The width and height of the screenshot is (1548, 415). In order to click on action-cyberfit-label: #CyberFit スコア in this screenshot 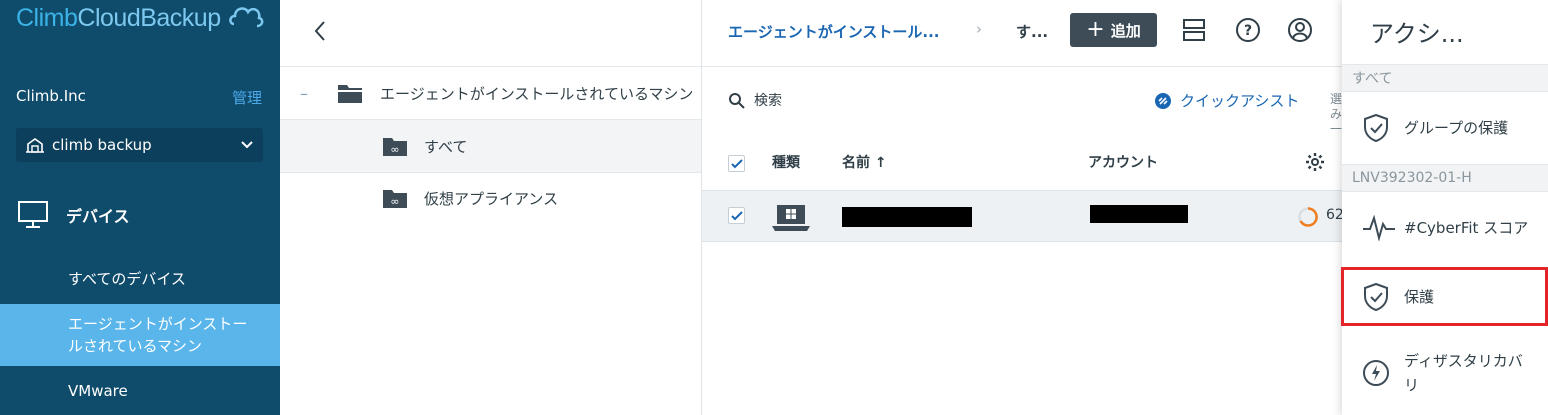, I will do `click(1466, 228)`.